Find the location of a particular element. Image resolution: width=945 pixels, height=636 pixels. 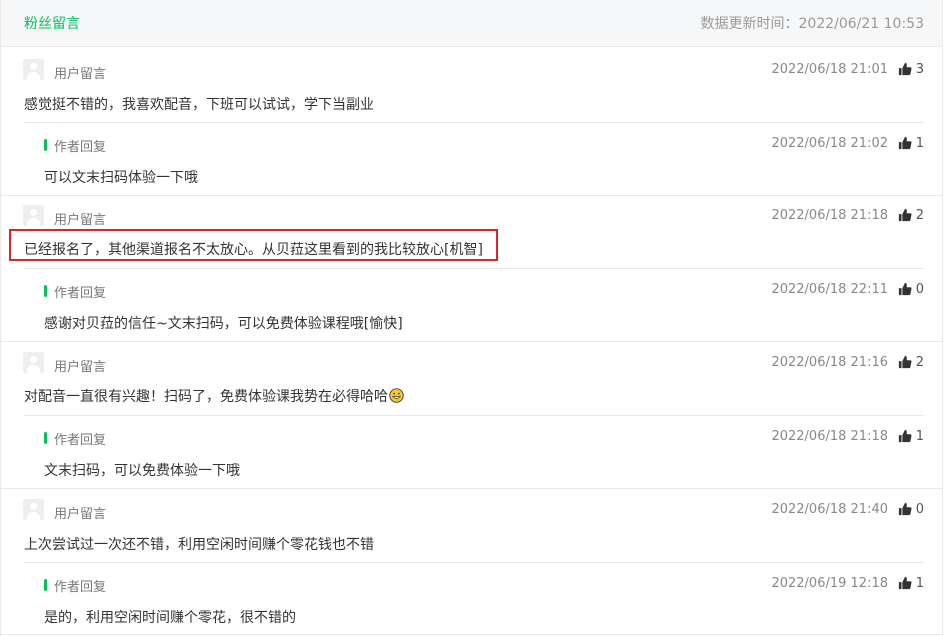

reply-time: 2022/06/18 22:11 is located at coordinates (829, 289).